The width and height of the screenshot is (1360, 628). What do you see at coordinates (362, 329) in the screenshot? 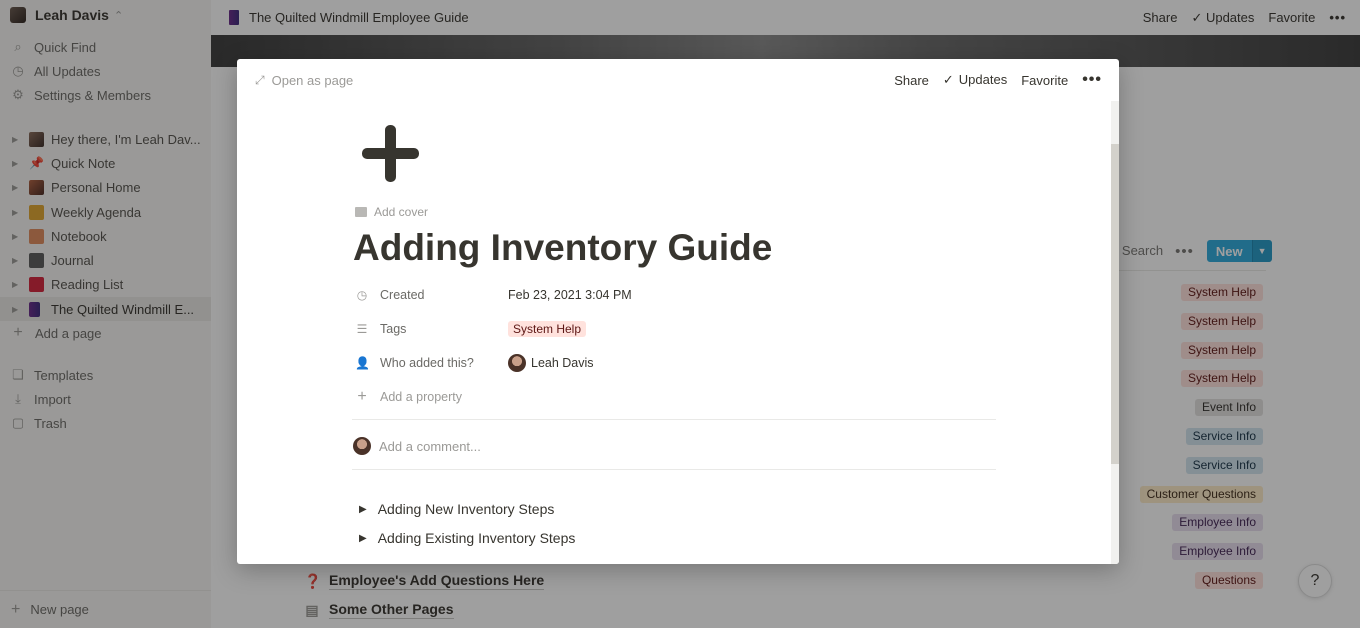
I see `list-icon: ☰` at bounding box center [362, 329].